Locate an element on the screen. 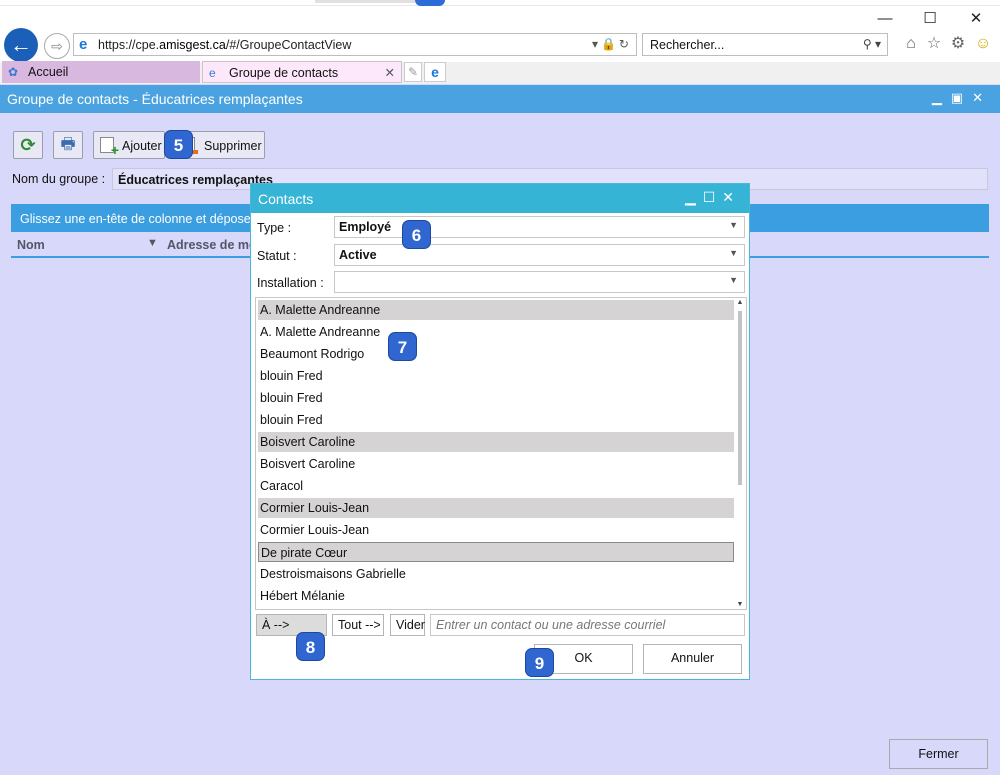  type-select: Employé ▼ is located at coordinates (539, 227).